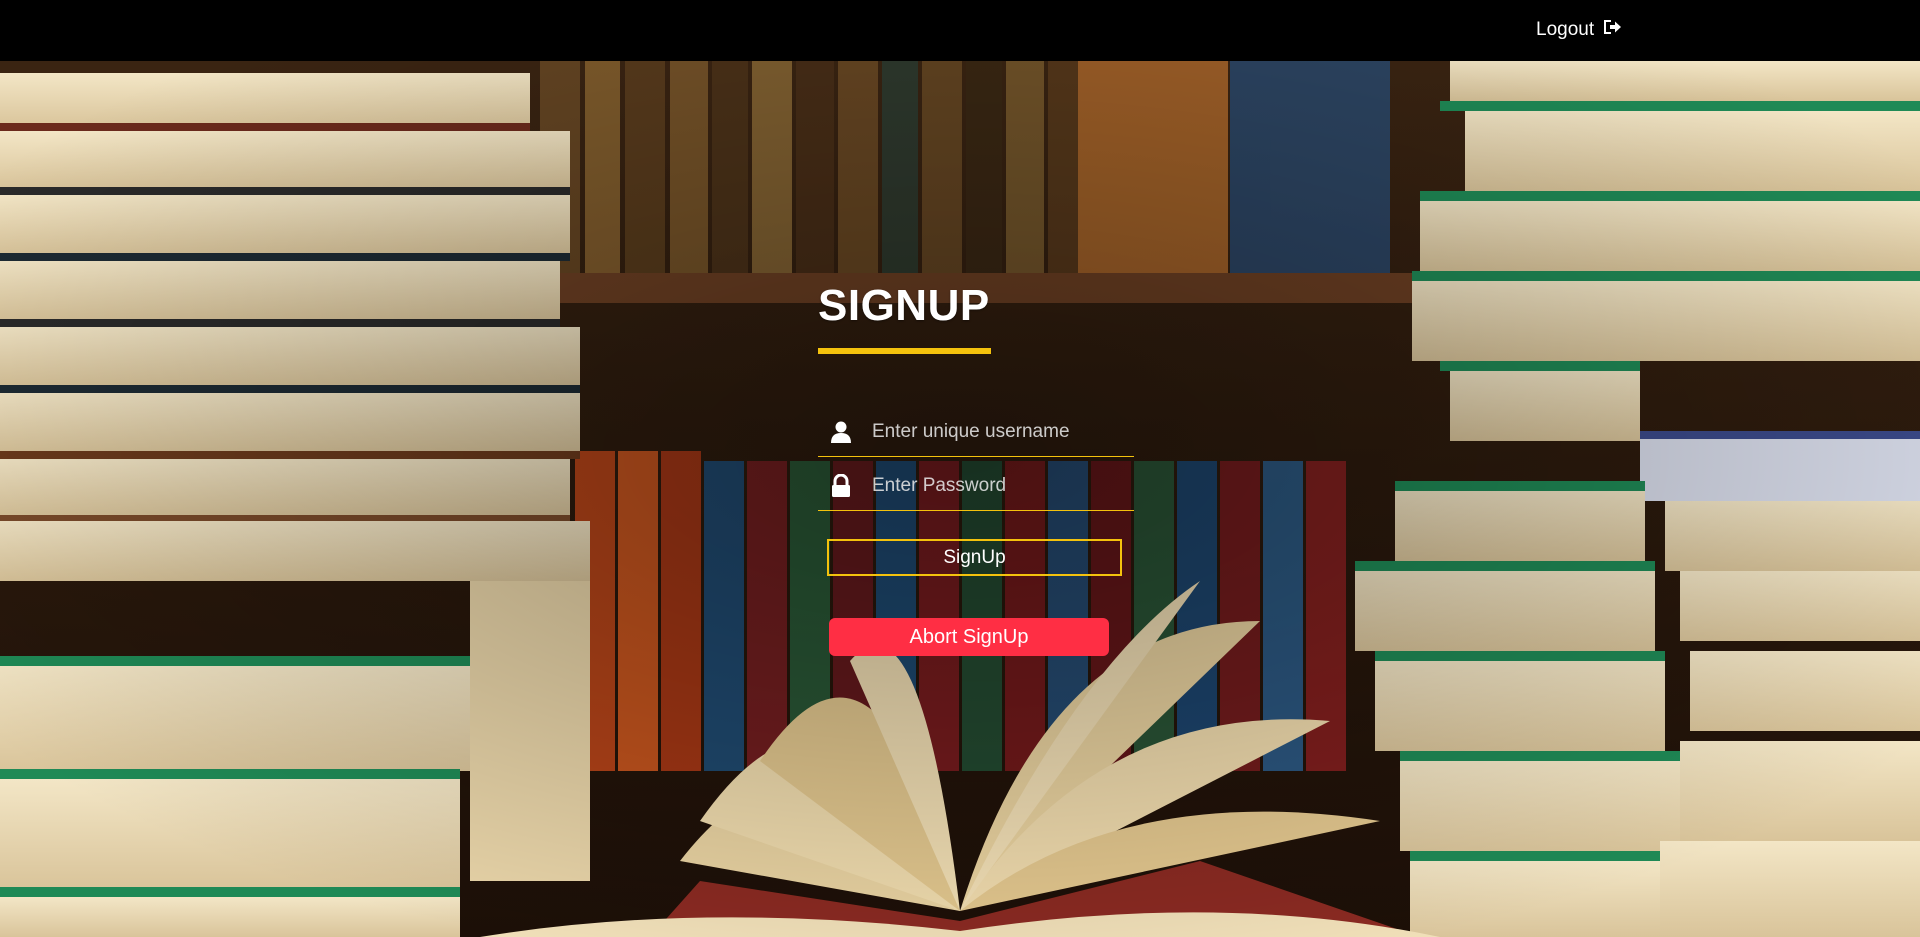 This screenshot has width=1920, height=937. Describe the element at coordinates (1565, 29) in the screenshot. I see `logout-label: Logout` at that location.